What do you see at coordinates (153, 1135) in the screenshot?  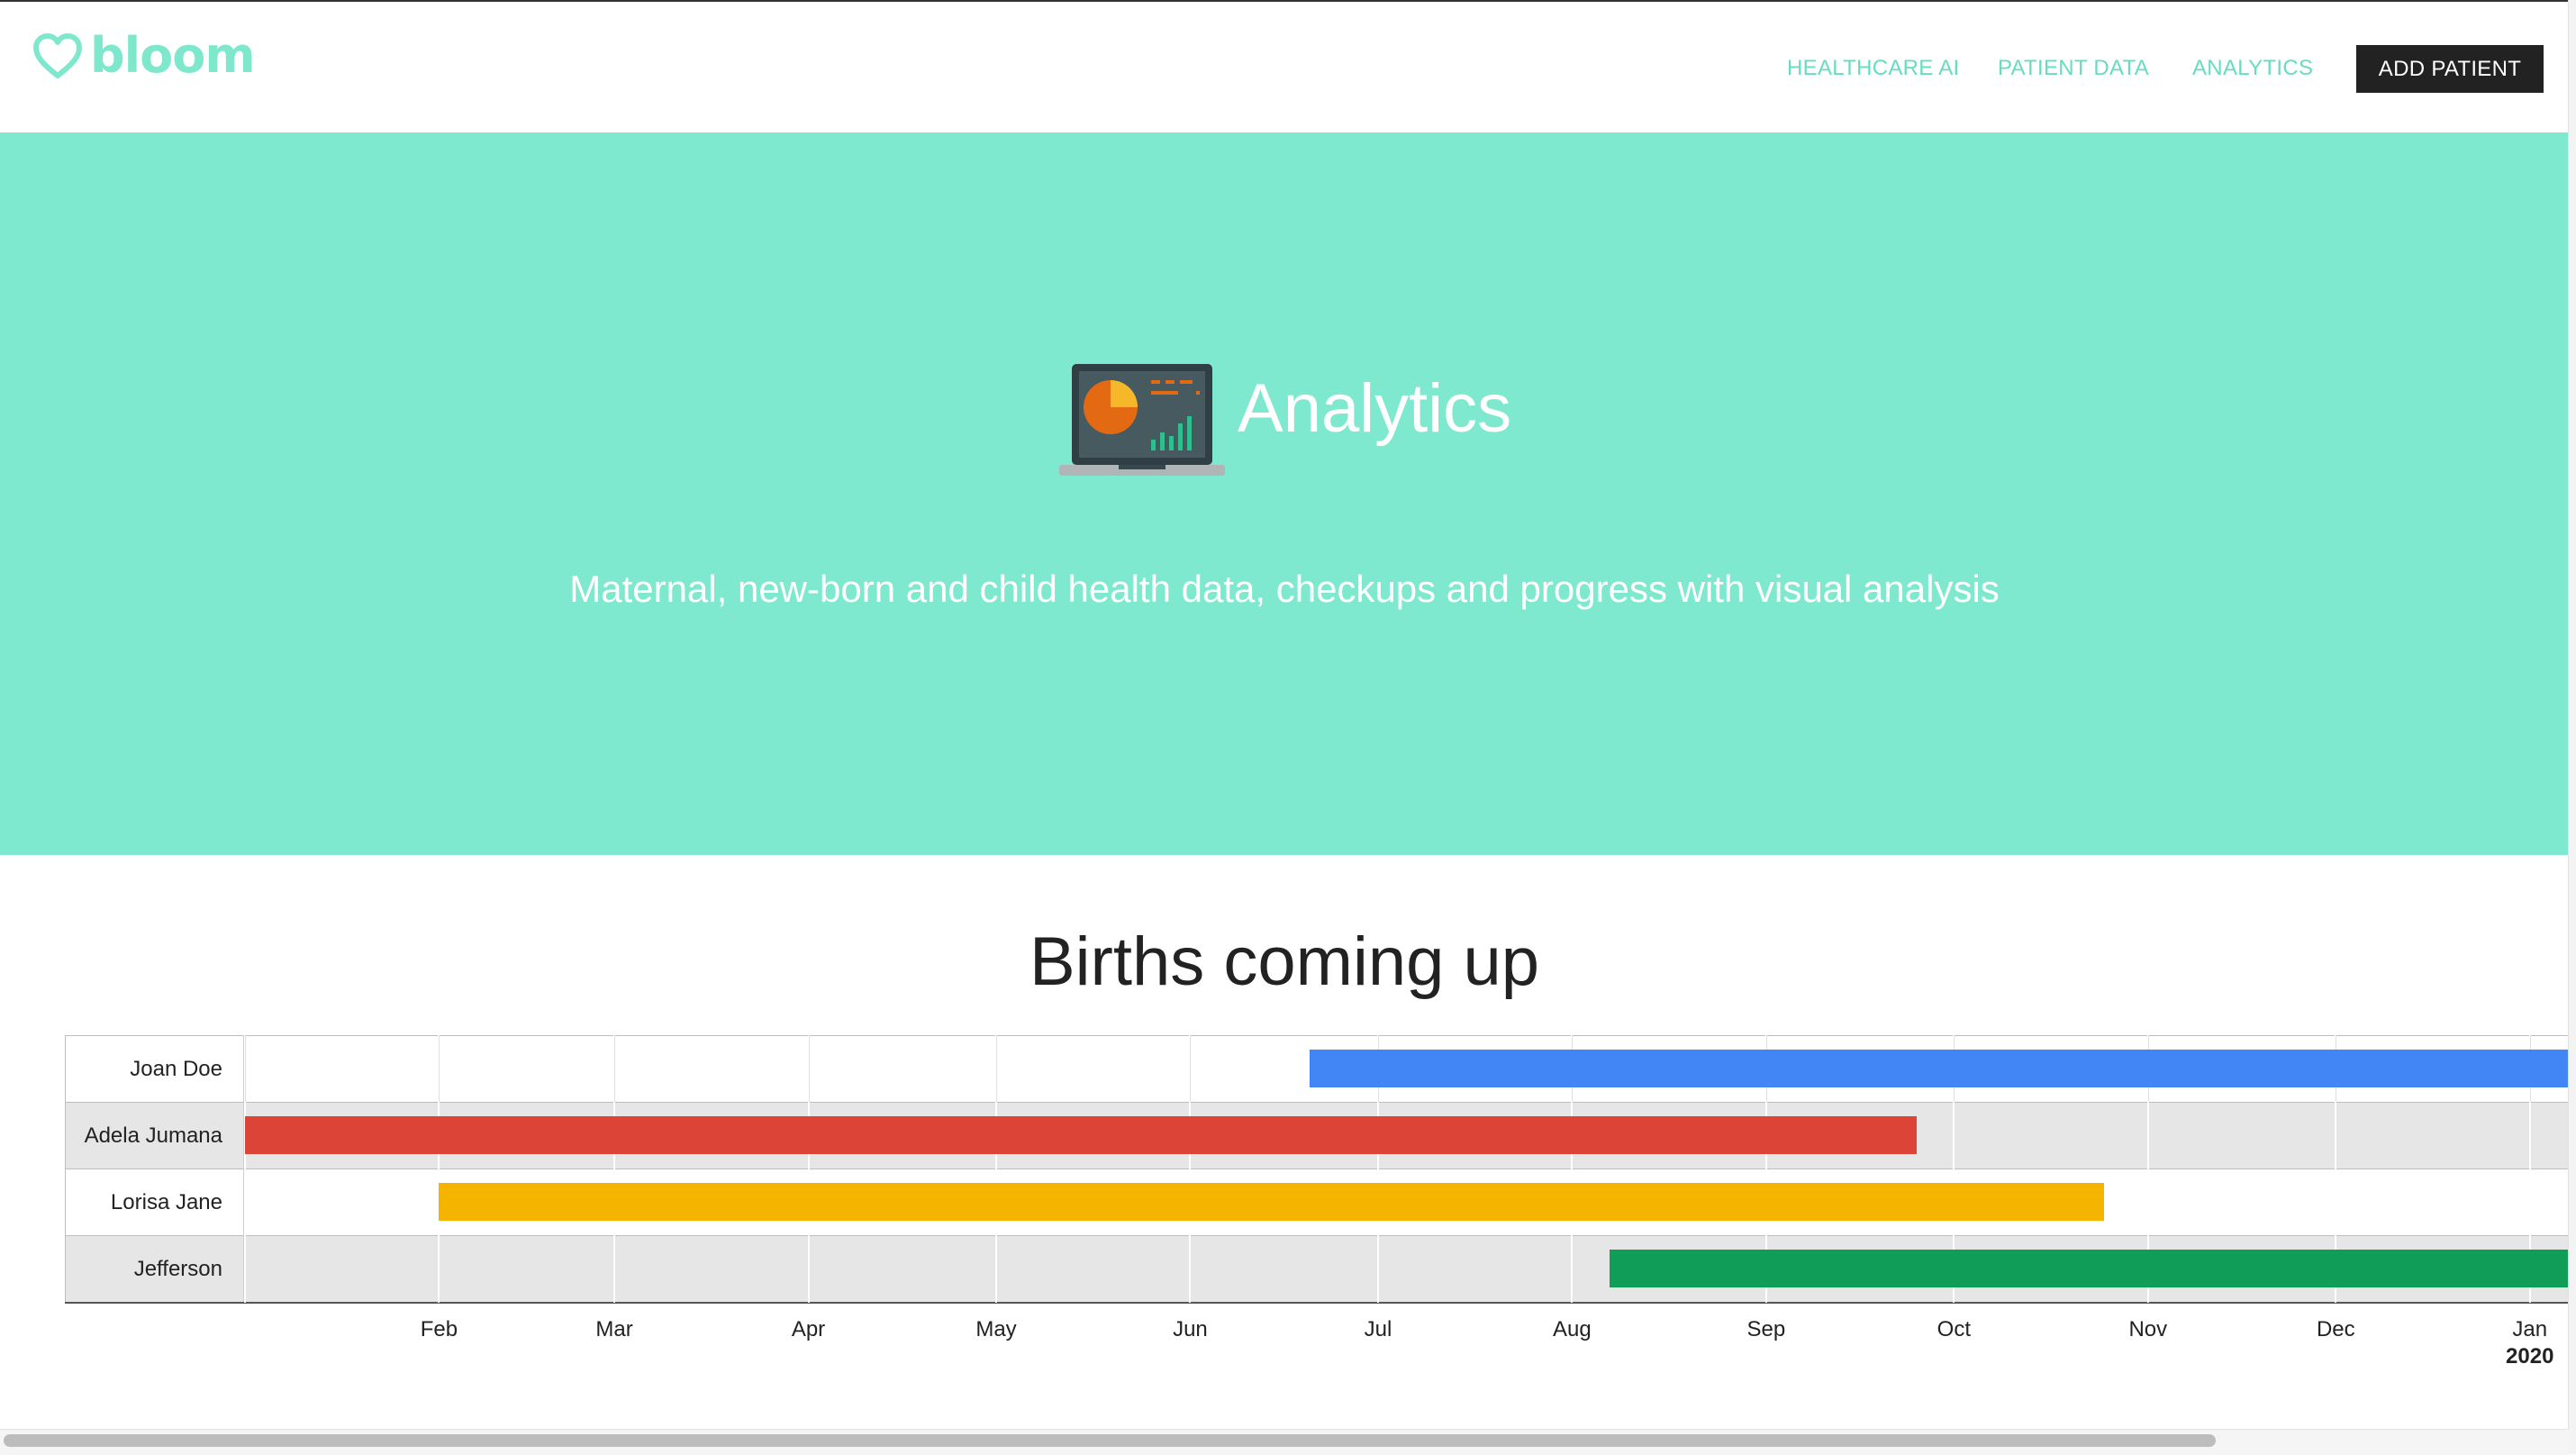 I see `row-label-adela-jumana: Adela Jumana` at bounding box center [153, 1135].